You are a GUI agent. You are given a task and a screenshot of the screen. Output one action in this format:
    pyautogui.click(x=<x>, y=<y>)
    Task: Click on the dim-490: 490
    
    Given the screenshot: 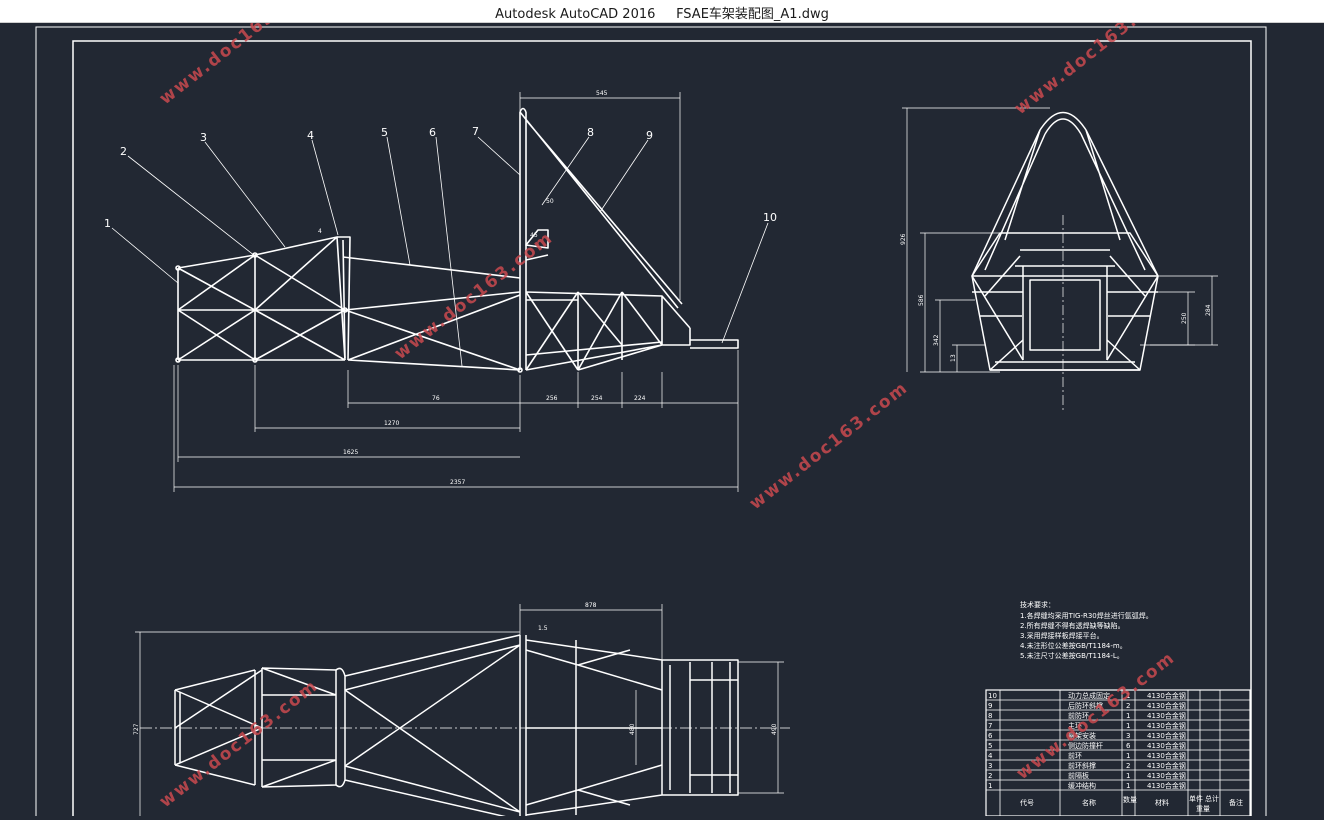 What is the action you would take?
    pyautogui.click(x=774, y=729)
    